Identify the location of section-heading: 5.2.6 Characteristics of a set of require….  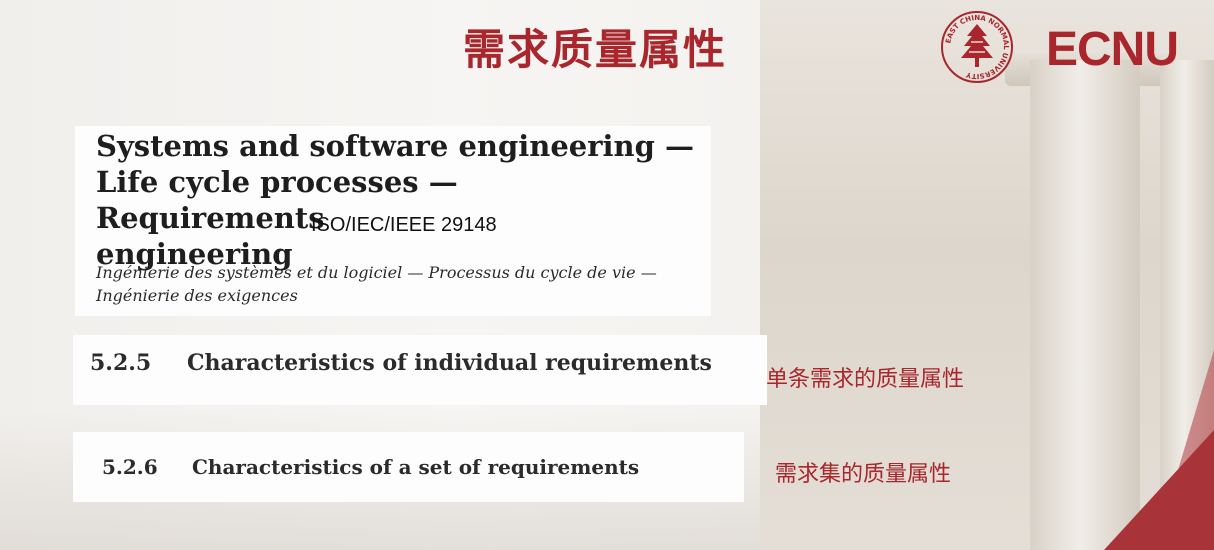
(370, 467).